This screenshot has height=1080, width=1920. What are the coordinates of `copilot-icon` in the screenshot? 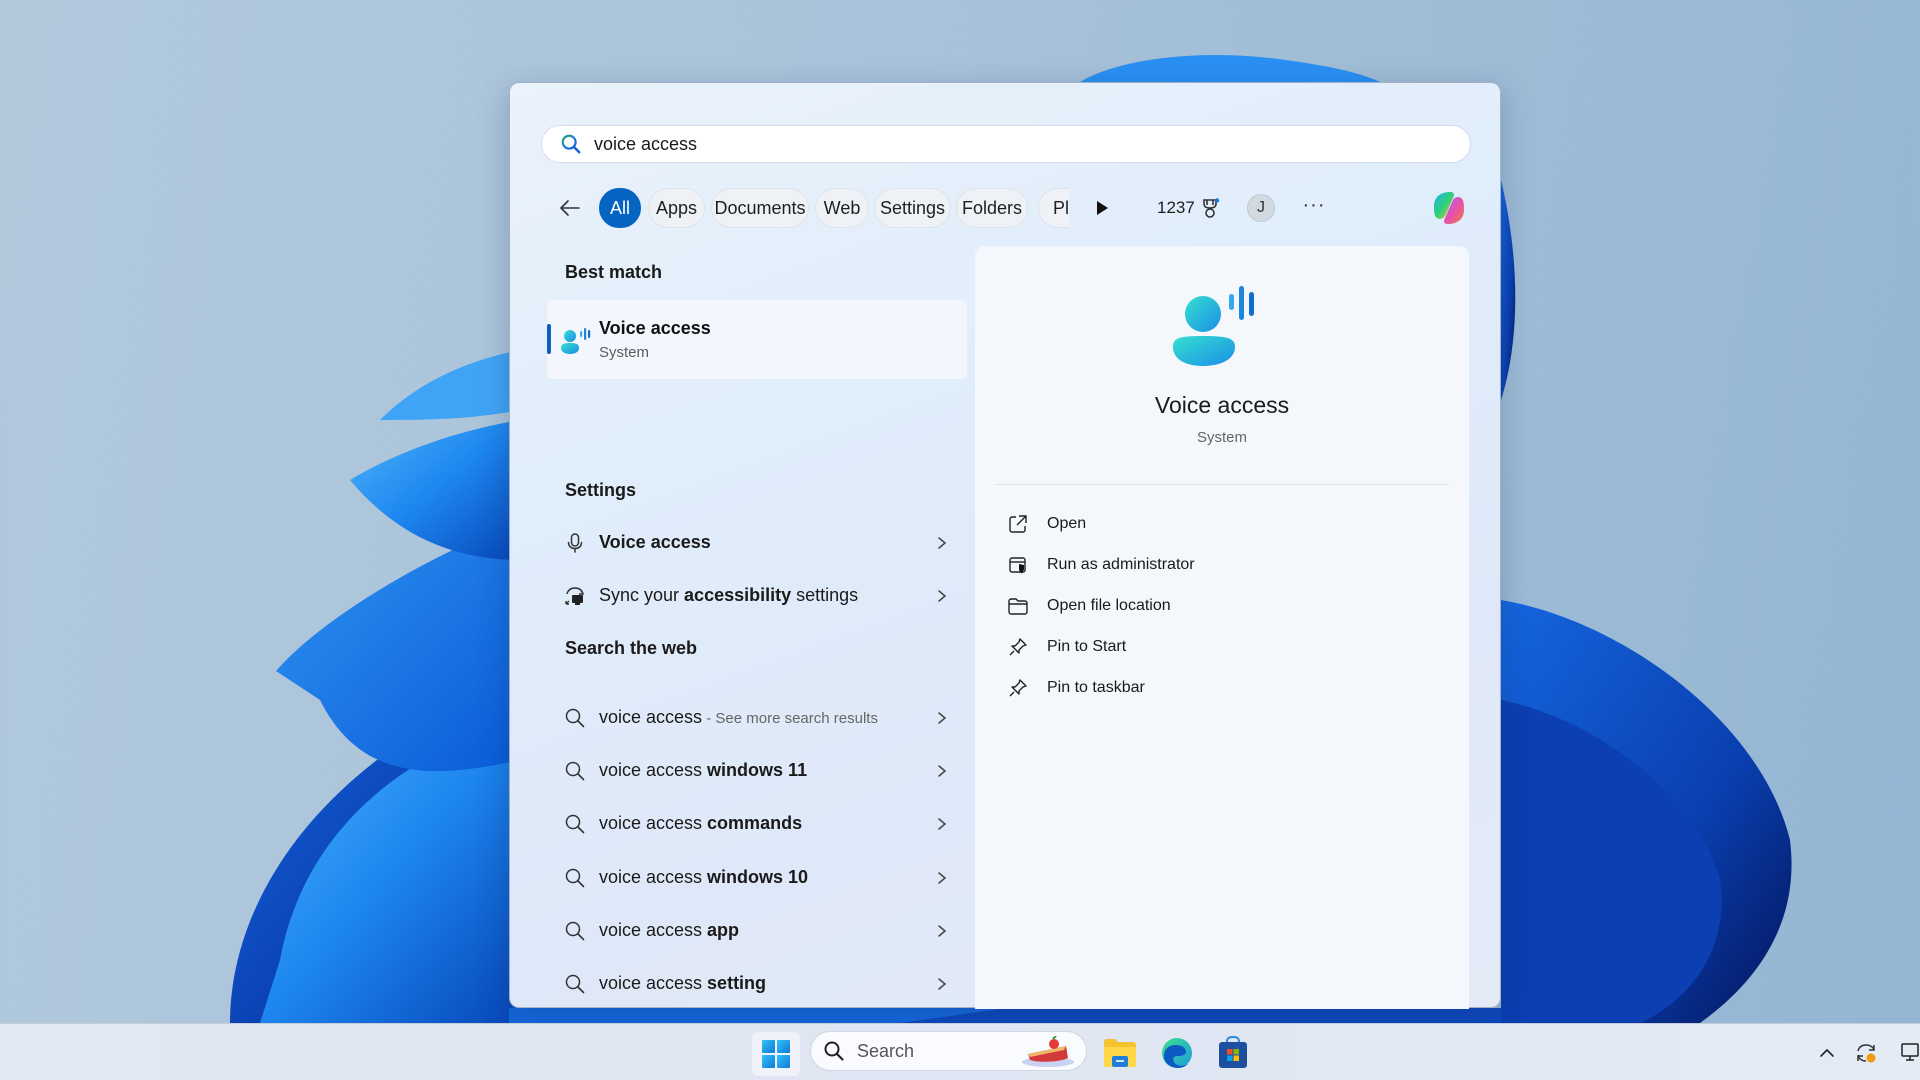 It's located at (1449, 208).